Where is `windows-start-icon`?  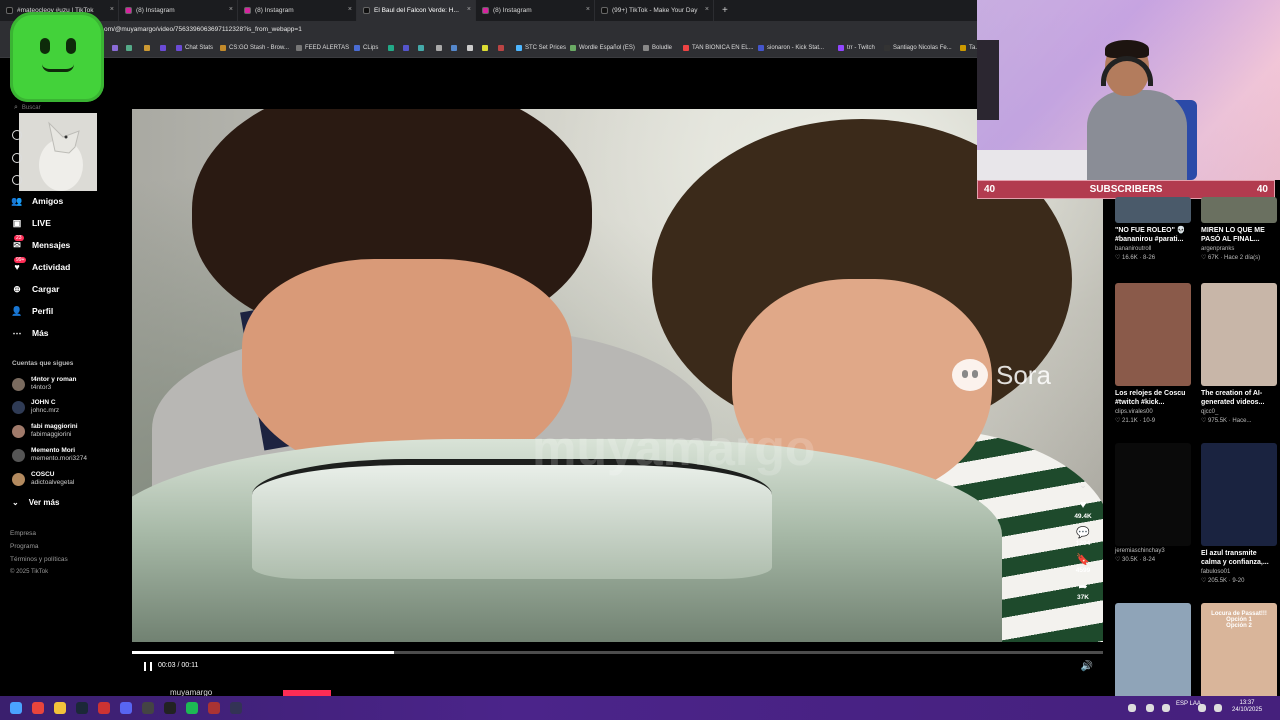 windows-start-icon is located at coordinates (16, 708).